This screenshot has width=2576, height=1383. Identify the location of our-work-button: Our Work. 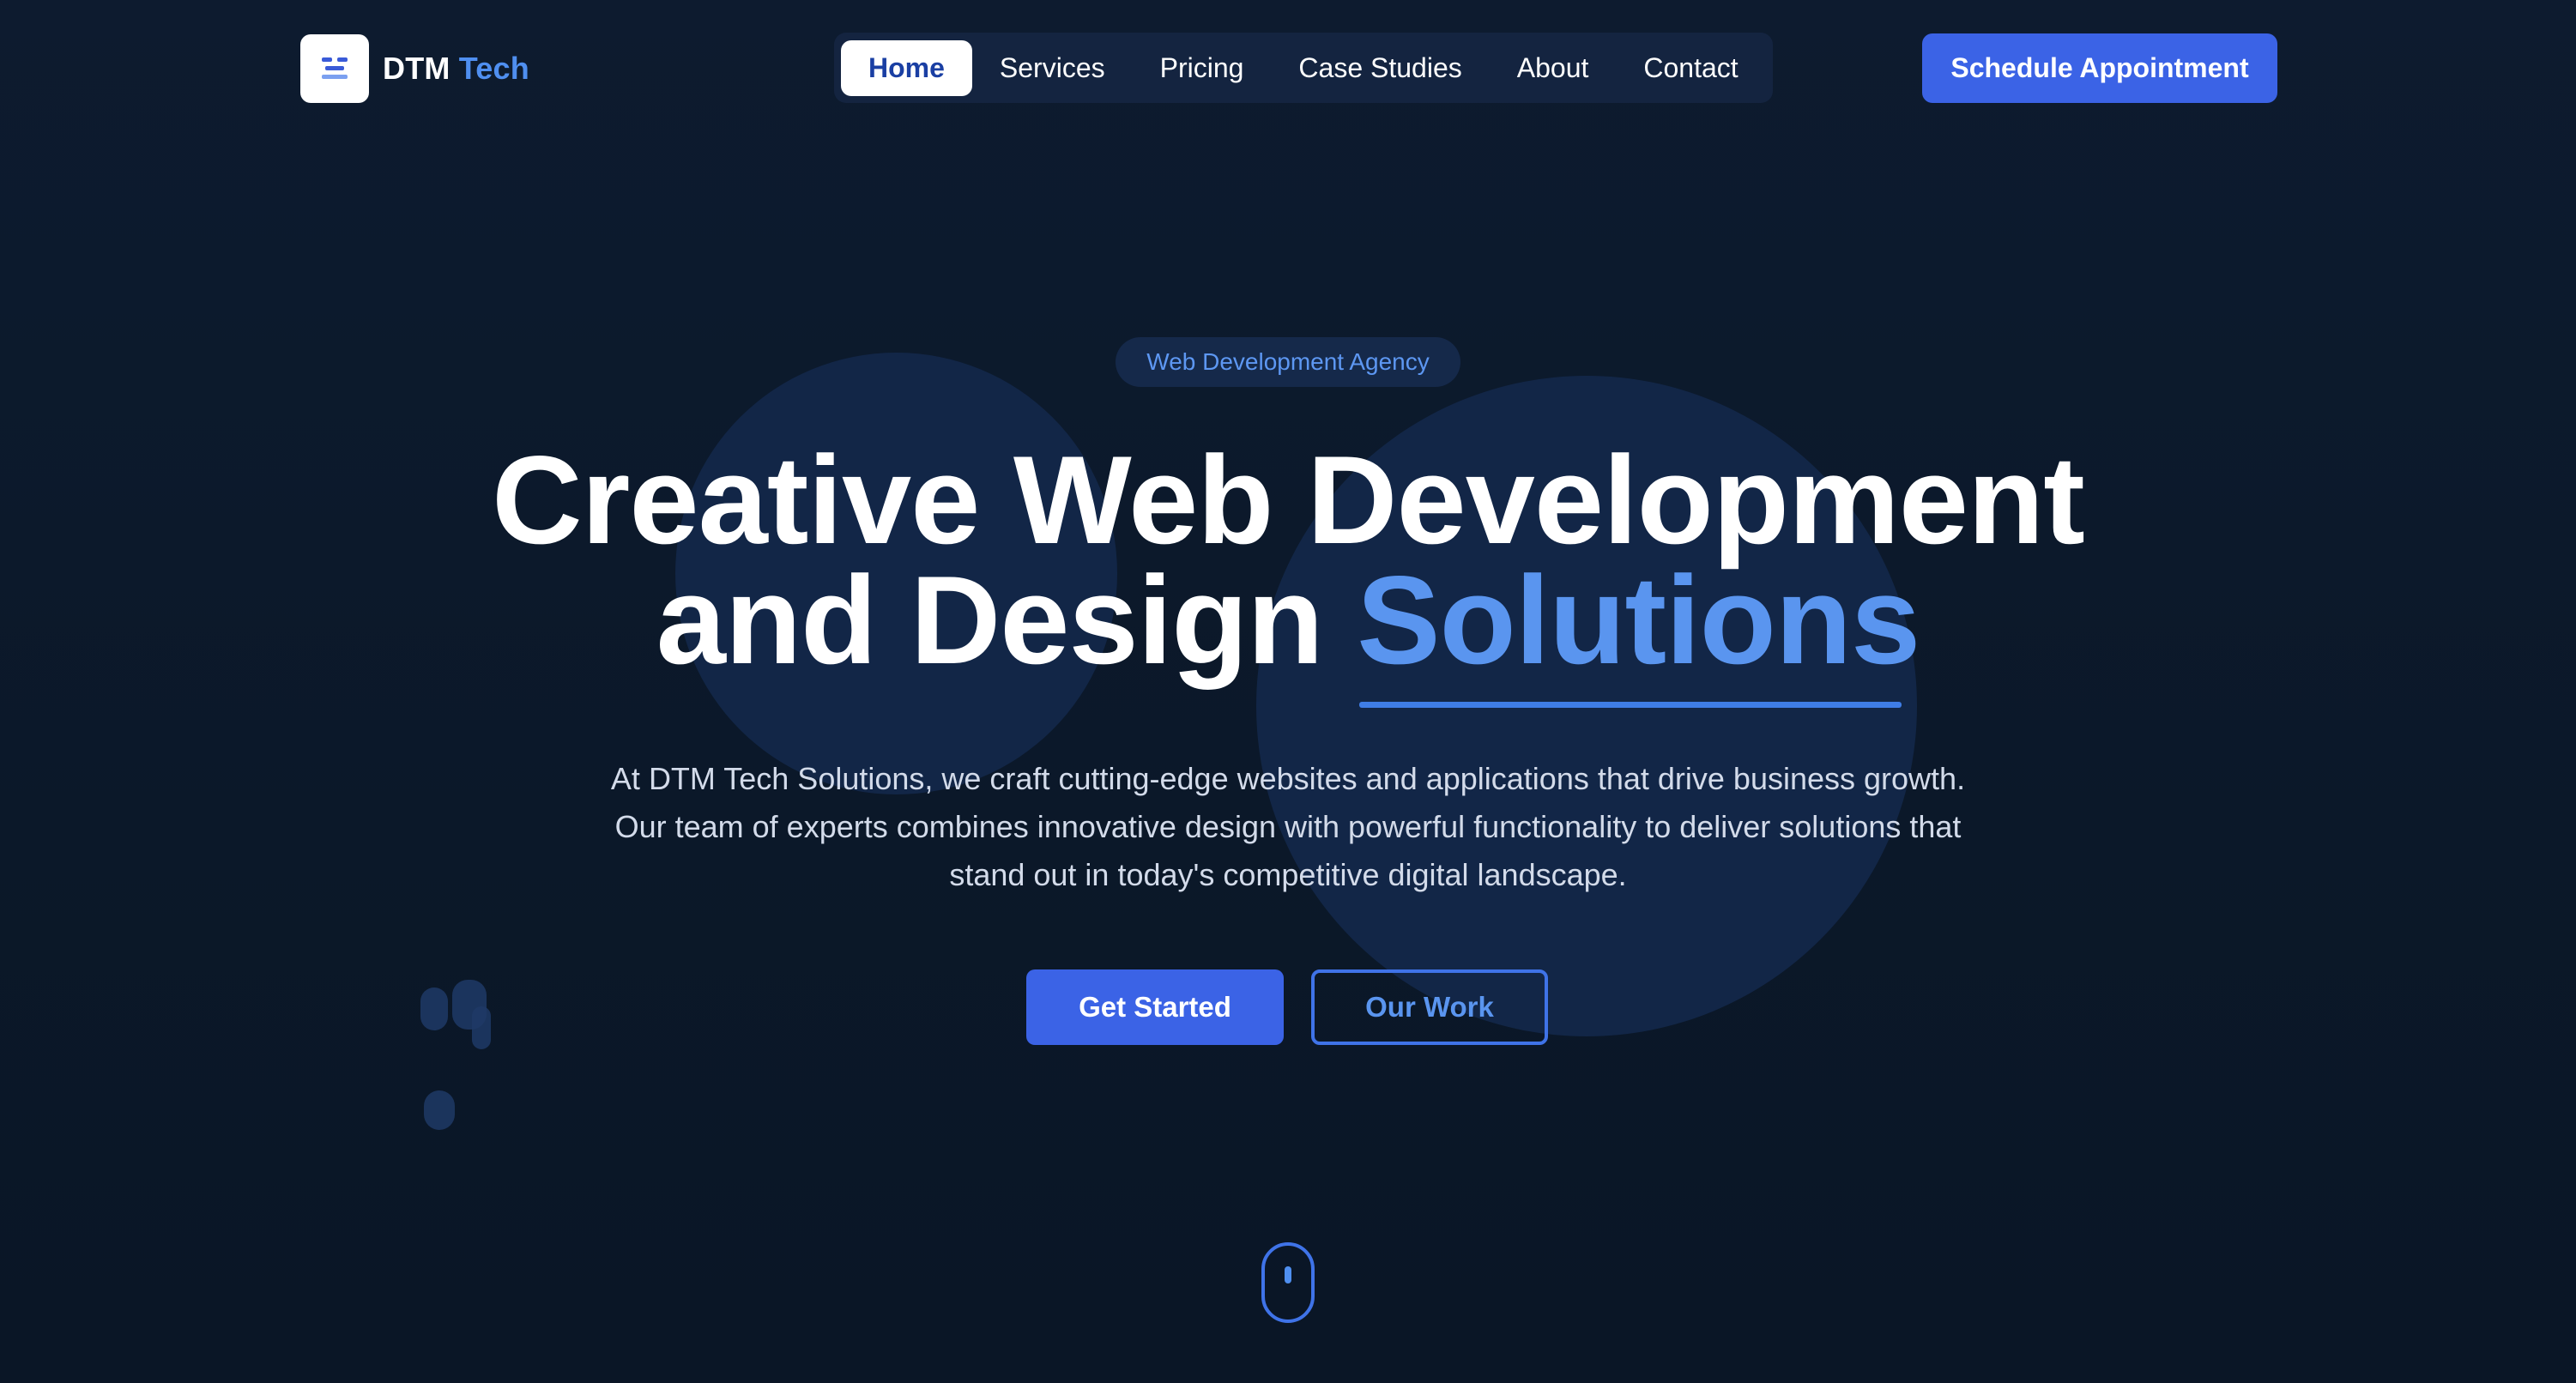
(1429, 1007).